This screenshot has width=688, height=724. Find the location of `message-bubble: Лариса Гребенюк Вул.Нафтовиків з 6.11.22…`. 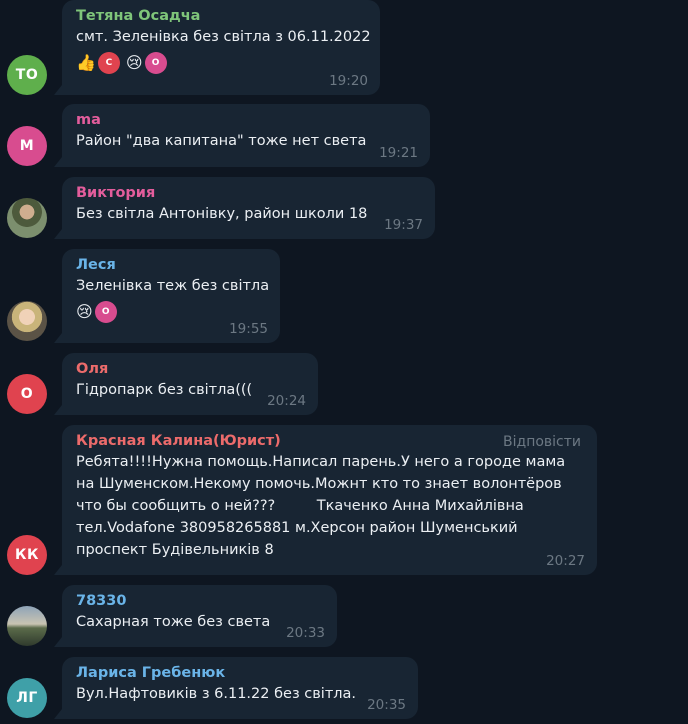

message-bubble: Лариса Гребенюк Вул.Нафтовиків з 6.11.22… is located at coordinates (240, 688).